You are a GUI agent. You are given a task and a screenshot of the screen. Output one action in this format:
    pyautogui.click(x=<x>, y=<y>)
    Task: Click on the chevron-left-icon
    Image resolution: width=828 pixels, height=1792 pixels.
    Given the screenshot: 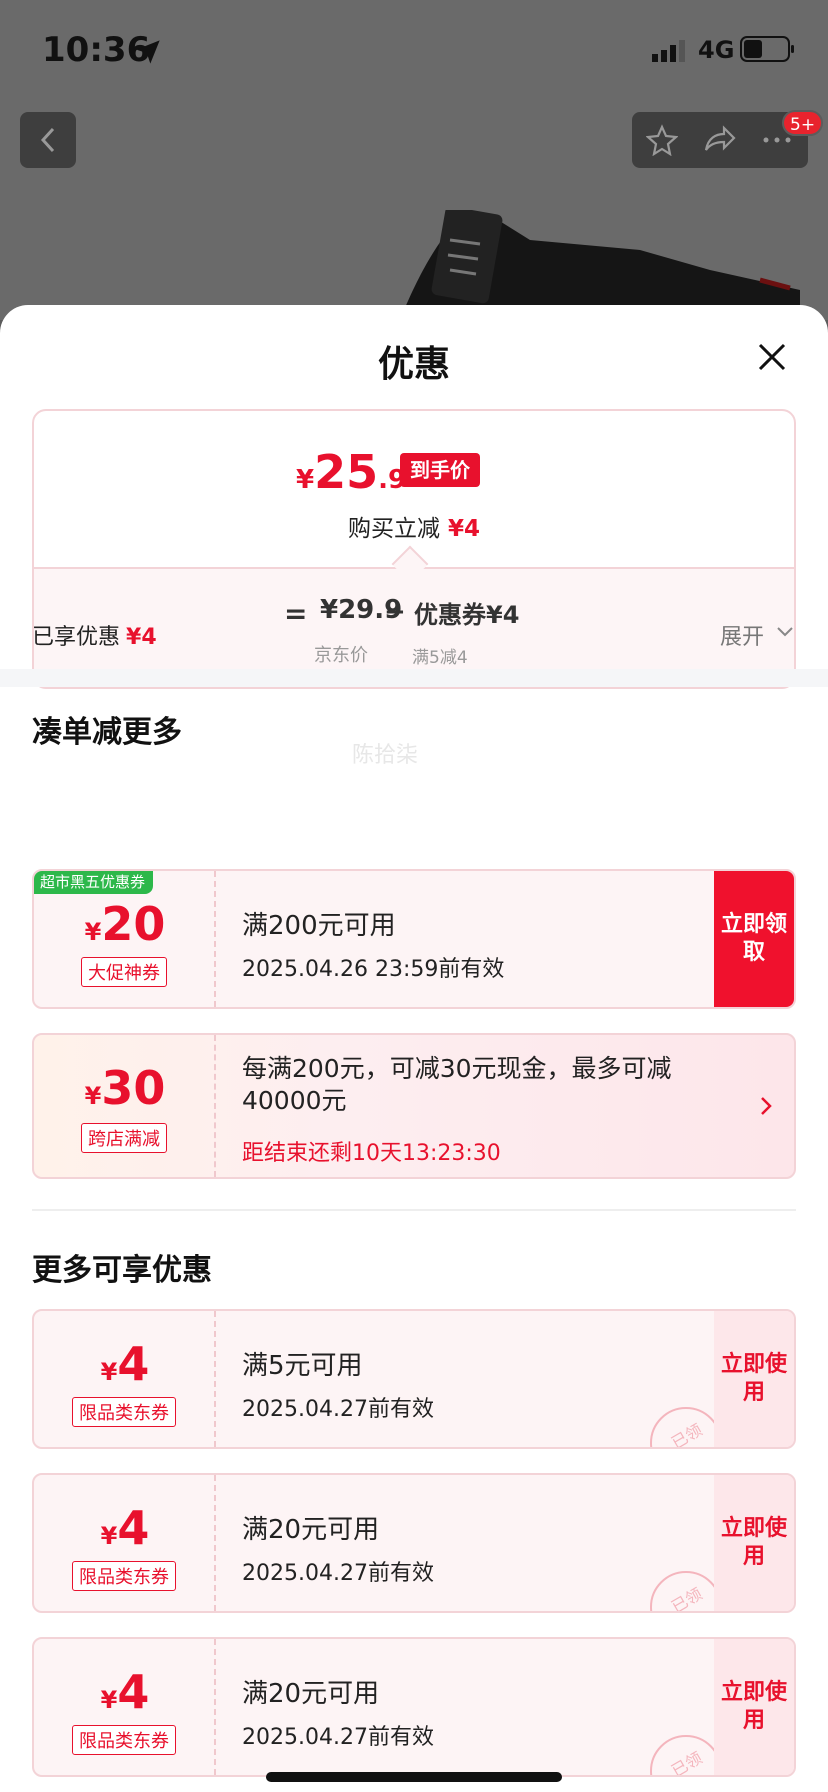 What is the action you would take?
    pyautogui.click(x=47, y=140)
    